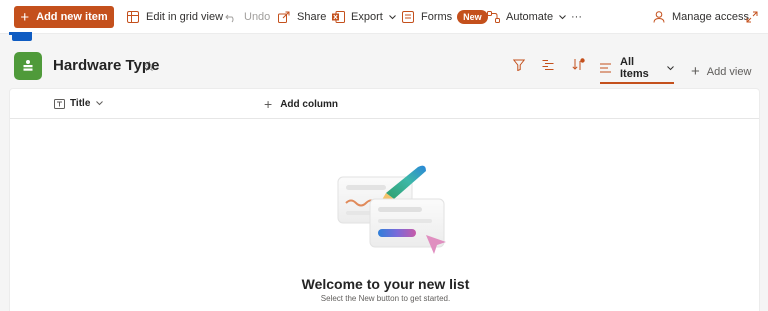 The height and width of the screenshot is (311, 768). I want to click on forms-button: Forms New, so click(444, 17).